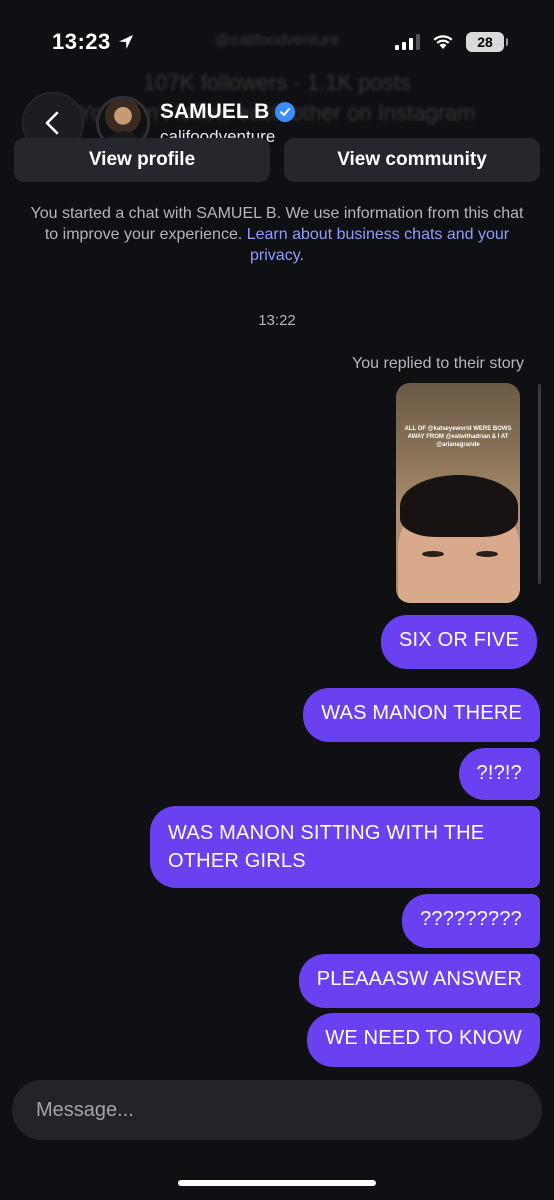 Image resolution: width=554 pixels, height=1200 pixels. What do you see at coordinates (459, 506) in the screenshot?
I see `story-hair` at bounding box center [459, 506].